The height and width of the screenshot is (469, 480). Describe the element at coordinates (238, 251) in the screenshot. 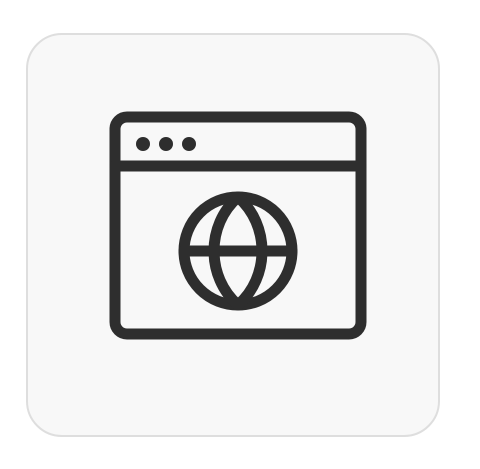

I see `globe-icon` at that location.